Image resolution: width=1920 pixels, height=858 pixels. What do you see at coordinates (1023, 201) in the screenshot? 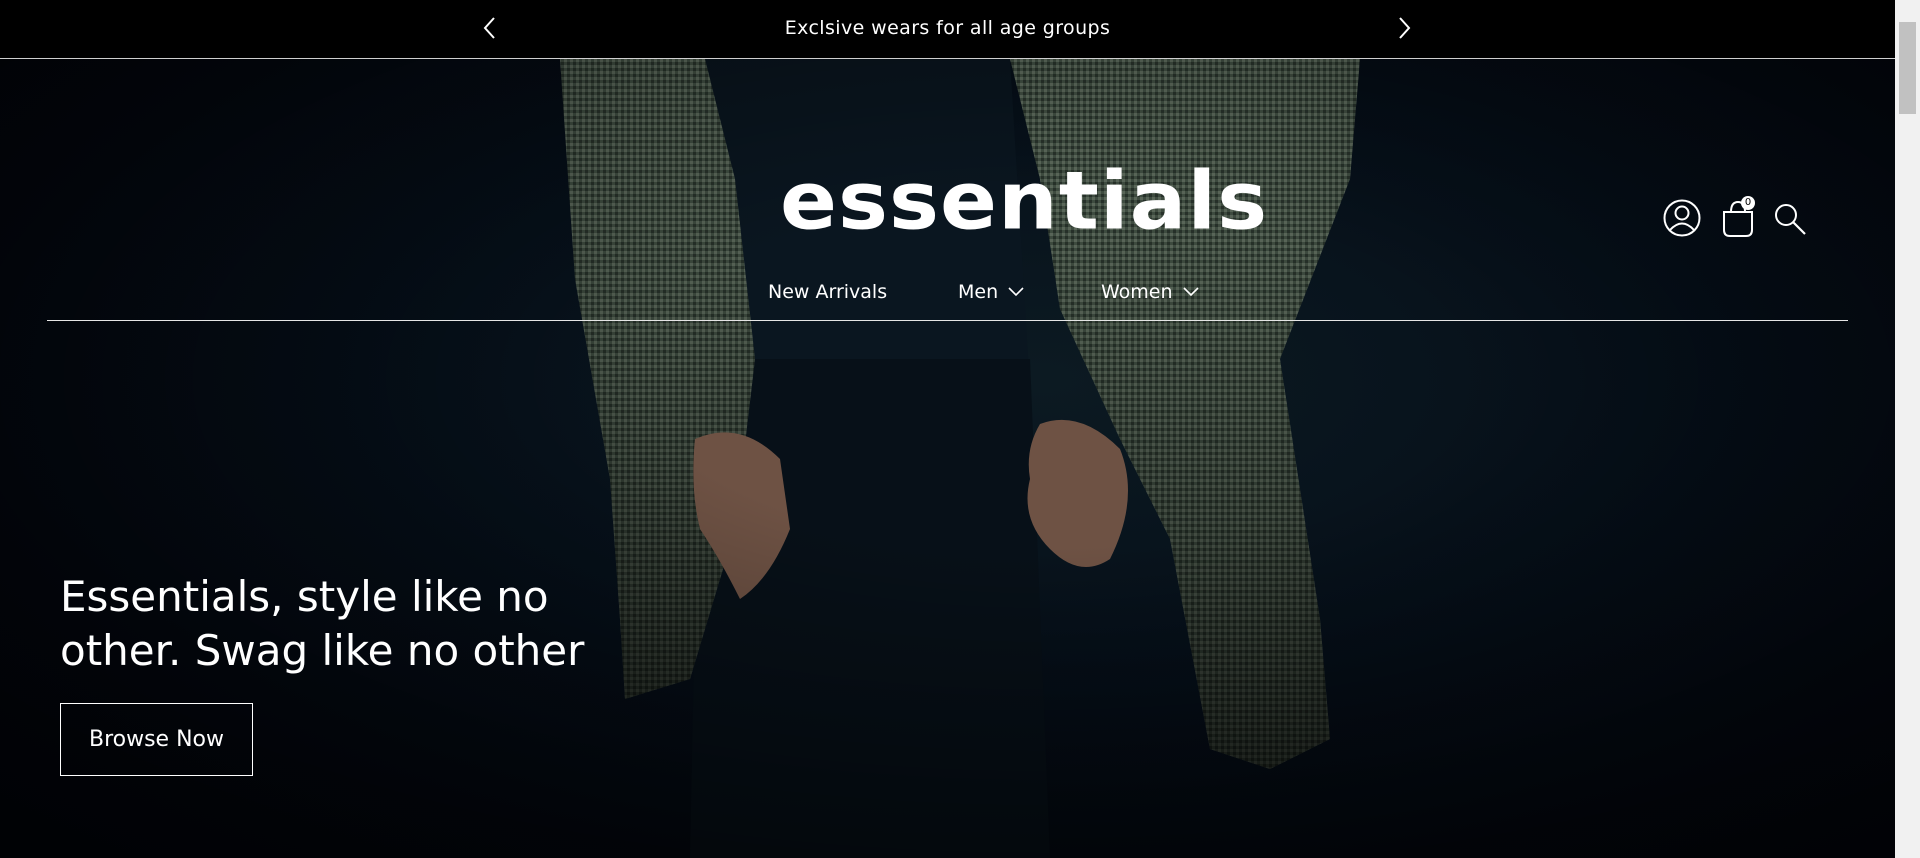
I see `site-logo: essentials` at bounding box center [1023, 201].